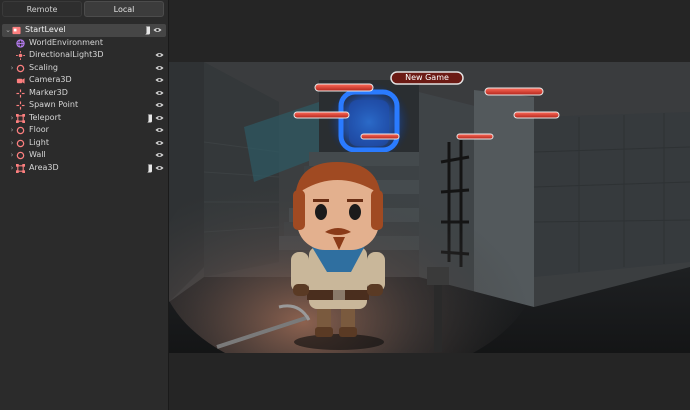  Describe the element at coordinates (54, 104) in the screenshot. I see `tree-node-label: Spawn Point` at that location.